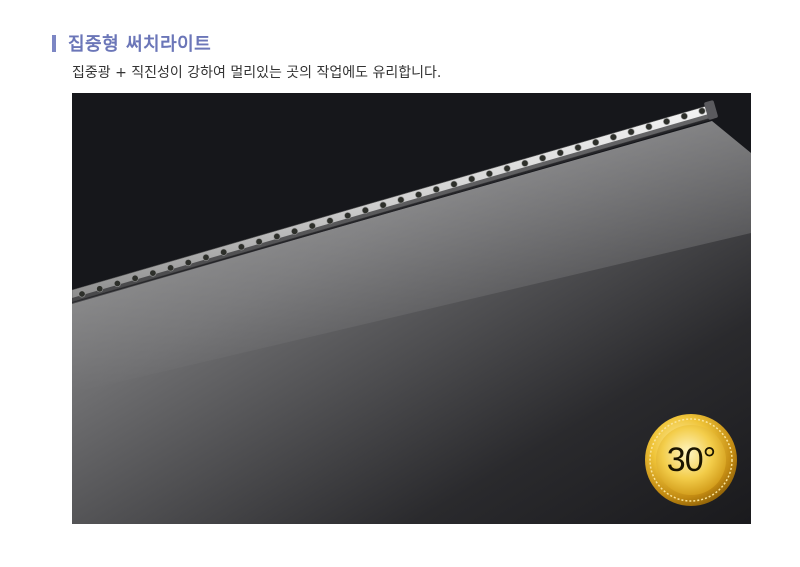 The width and height of the screenshot is (800, 567). What do you see at coordinates (140, 44) in the screenshot?
I see `section-title: 집중형 써치라이트` at bounding box center [140, 44].